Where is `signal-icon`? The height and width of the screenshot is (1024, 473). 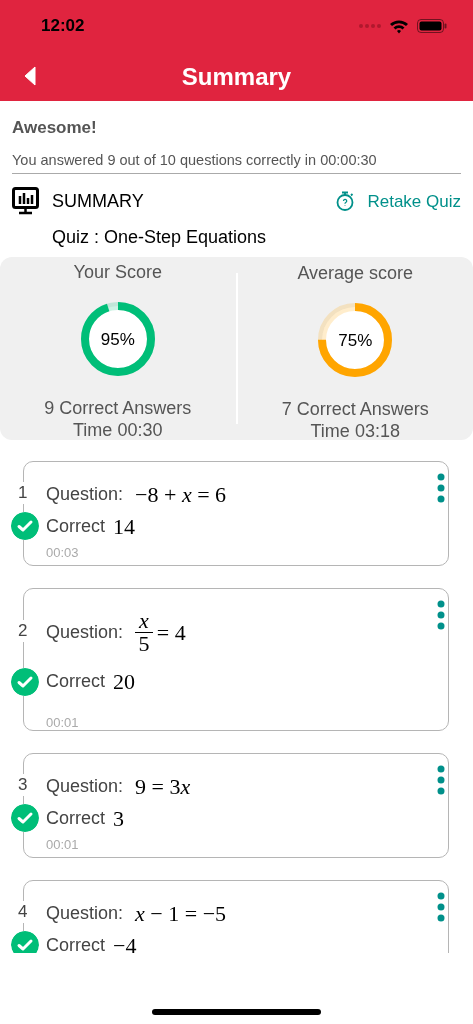
signal-icon is located at coordinates (370, 26).